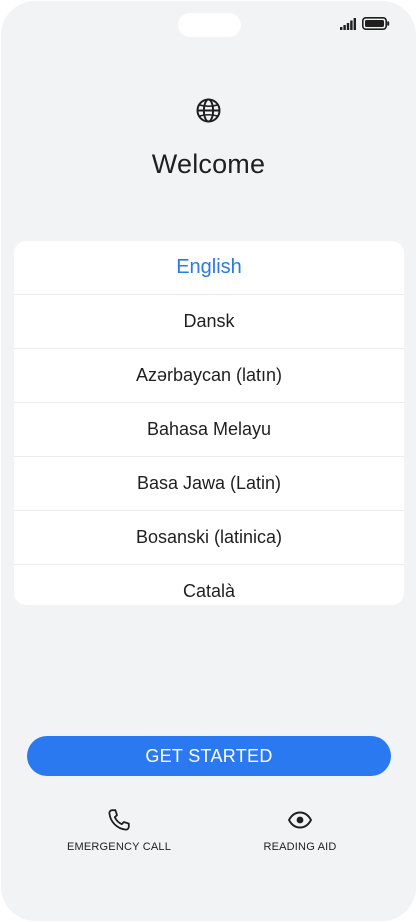 The height and width of the screenshot is (922, 417). What do you see at coordinates (208, 110) in the screenshot?
I see `globe-icon` at bounding box center [208, 110].